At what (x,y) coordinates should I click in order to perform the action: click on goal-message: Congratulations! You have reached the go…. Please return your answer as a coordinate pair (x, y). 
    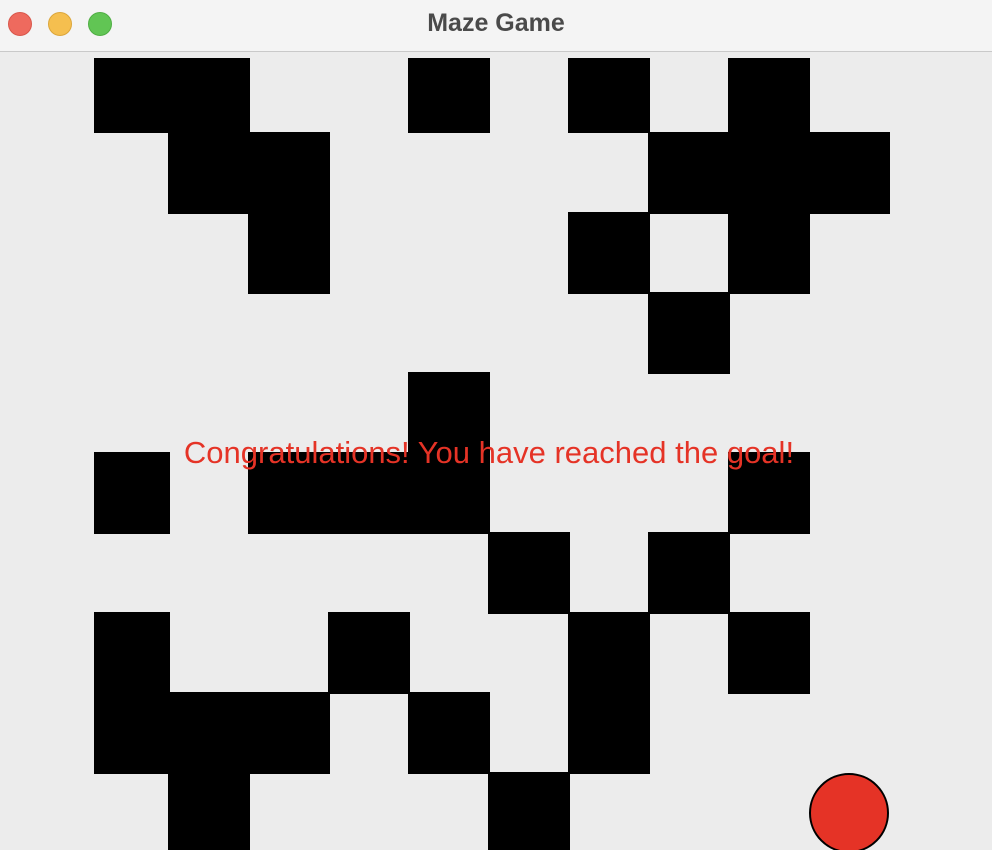
    Looking at the image, I should click on (489, 452).